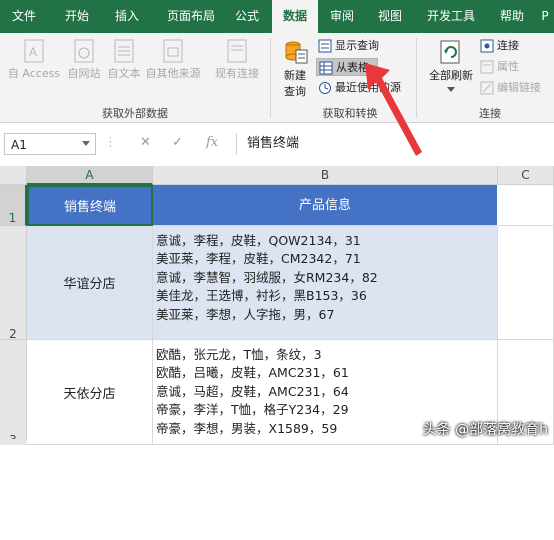  What do you see at coordinates (166, 144) in the screenshot?
I see `formula-buttons: ⋮ ✕ ✓ fx` at bounding box center [166, 144].